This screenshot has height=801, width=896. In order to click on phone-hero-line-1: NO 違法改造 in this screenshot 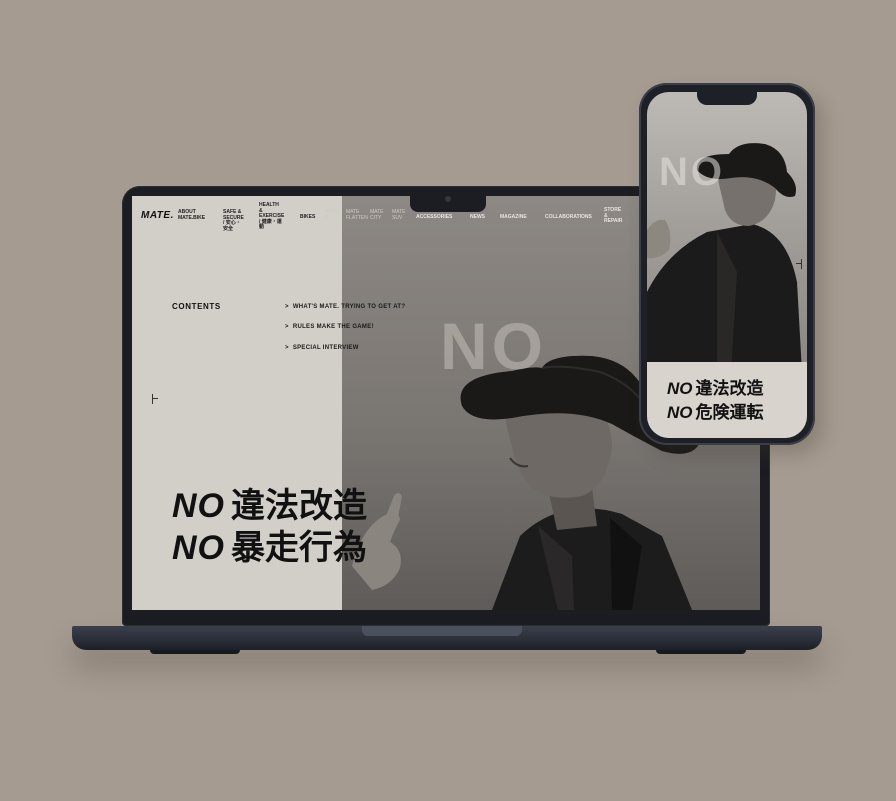, I will do `click(715, 386)`.